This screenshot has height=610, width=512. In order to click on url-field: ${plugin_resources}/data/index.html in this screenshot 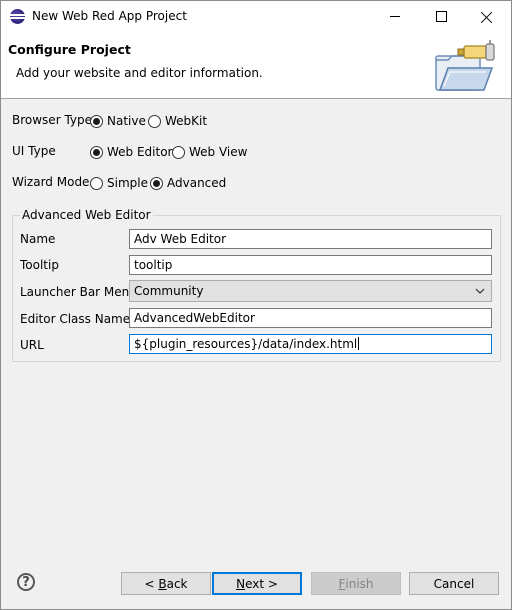, I will do `click(310, 344)`.